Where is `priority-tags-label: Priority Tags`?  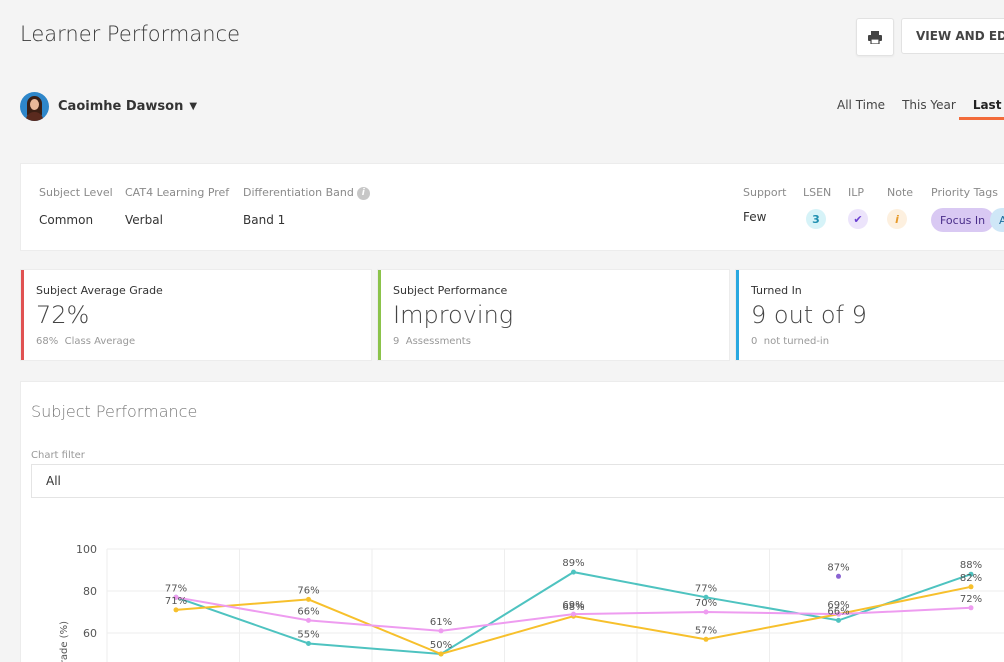 priority-tags-label: Priority Tags is located at coordinates (964, 192).